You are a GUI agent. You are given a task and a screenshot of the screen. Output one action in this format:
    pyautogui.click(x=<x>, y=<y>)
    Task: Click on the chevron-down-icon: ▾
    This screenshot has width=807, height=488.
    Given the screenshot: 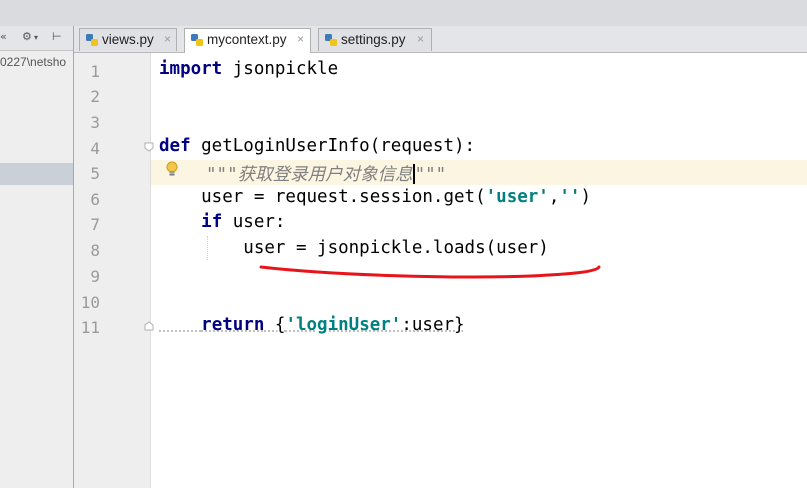 What is the action you would take?
    pyautogui.click(x=36, y=37)
    